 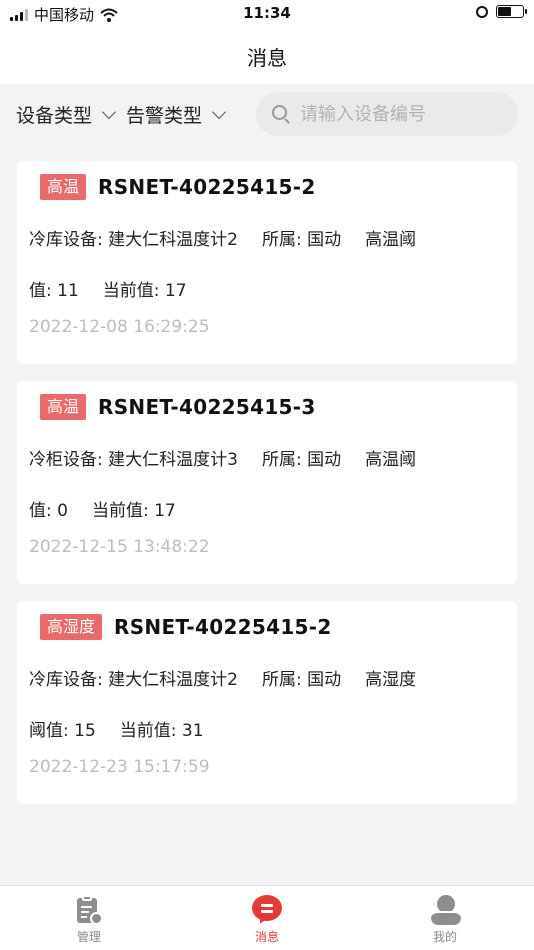 What do you see at coordinates (119, 547) in the screenshot?
I see `alert-timestamp: 2022-12-15 13:48:22` at bounding box center [119, 547].